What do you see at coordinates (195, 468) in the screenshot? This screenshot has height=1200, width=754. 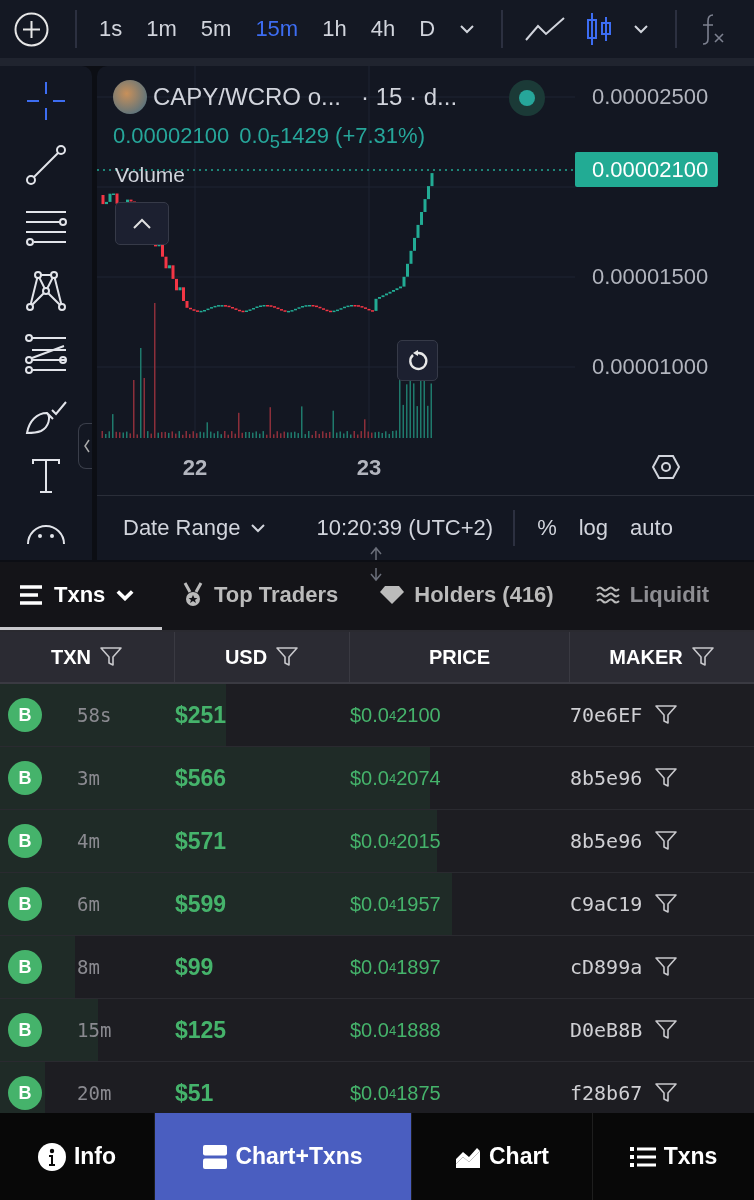 I see `time-axis-label: 22` at bounding box center [195, 468].